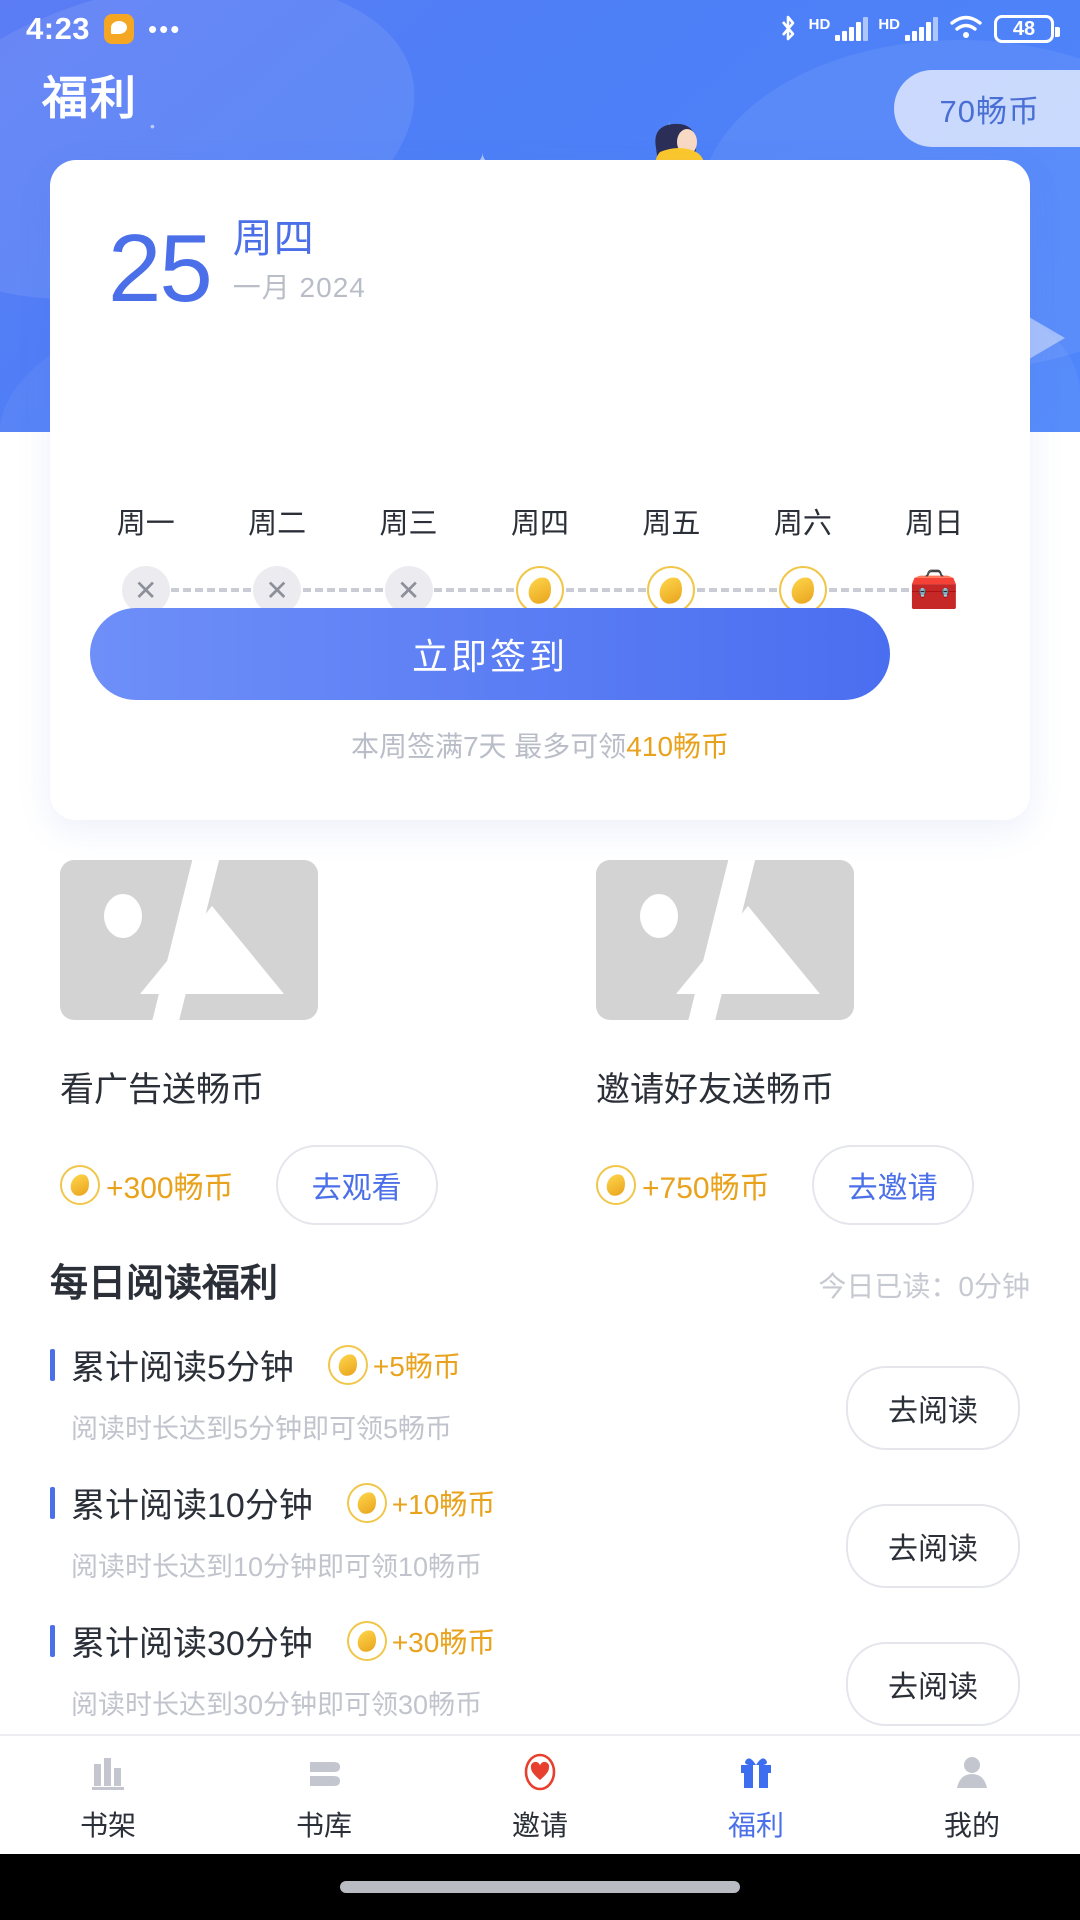  I want to click on bookshelf-icon, so click(108, 1772).